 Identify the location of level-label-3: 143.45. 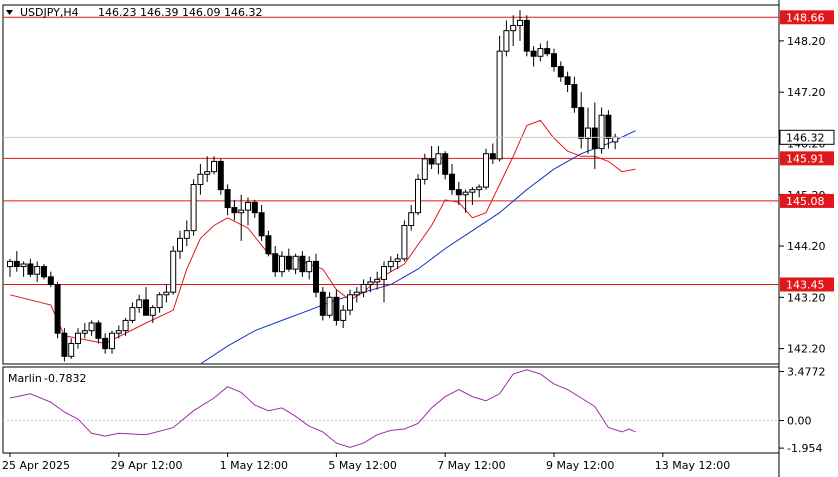
(805, 285).